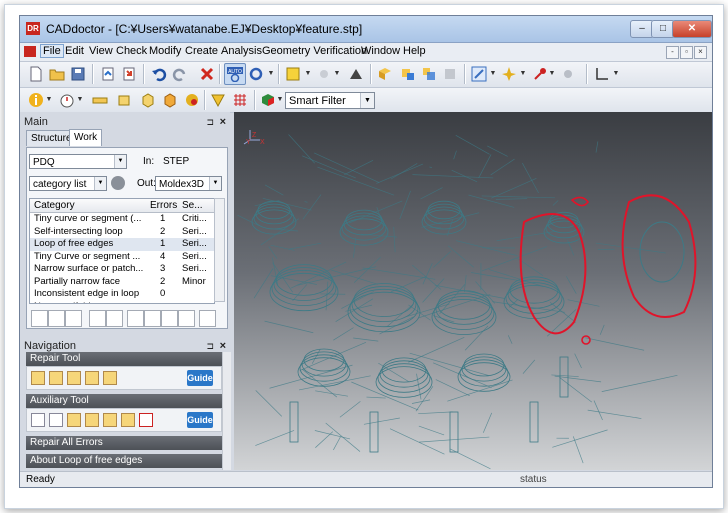  I want to click on menu-modify: Modify, so click(165, 51).